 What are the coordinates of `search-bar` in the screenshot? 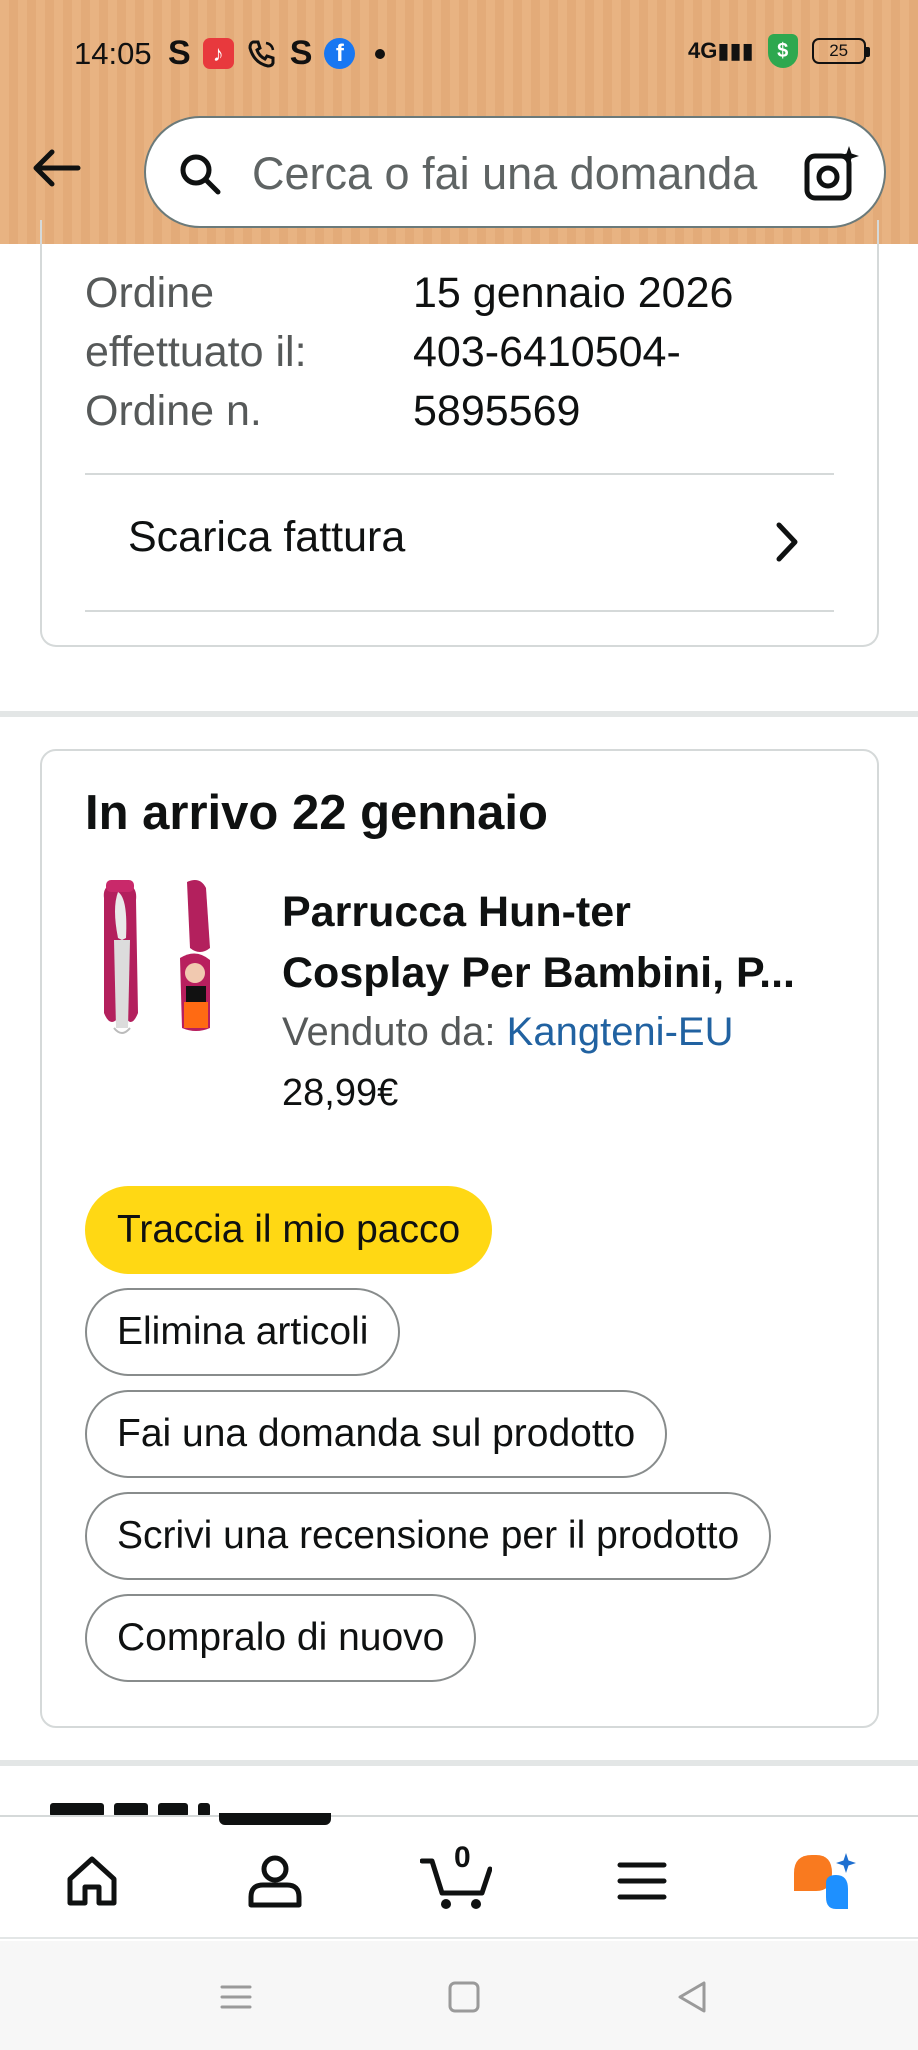 It's located at (515, 172).